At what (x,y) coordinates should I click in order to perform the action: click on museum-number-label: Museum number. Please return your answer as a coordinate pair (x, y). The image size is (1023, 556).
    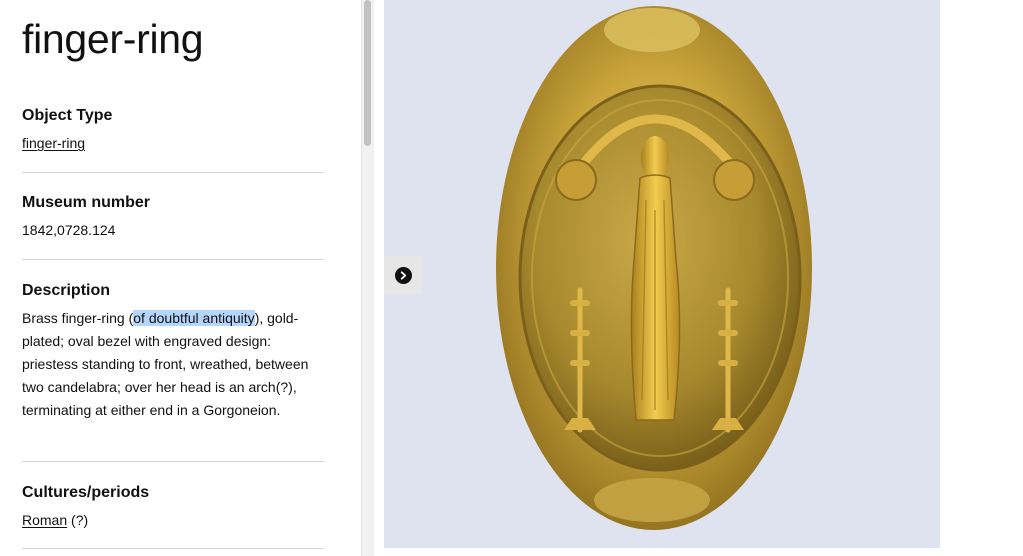
    Looking at the image, I should click on (86, 202).